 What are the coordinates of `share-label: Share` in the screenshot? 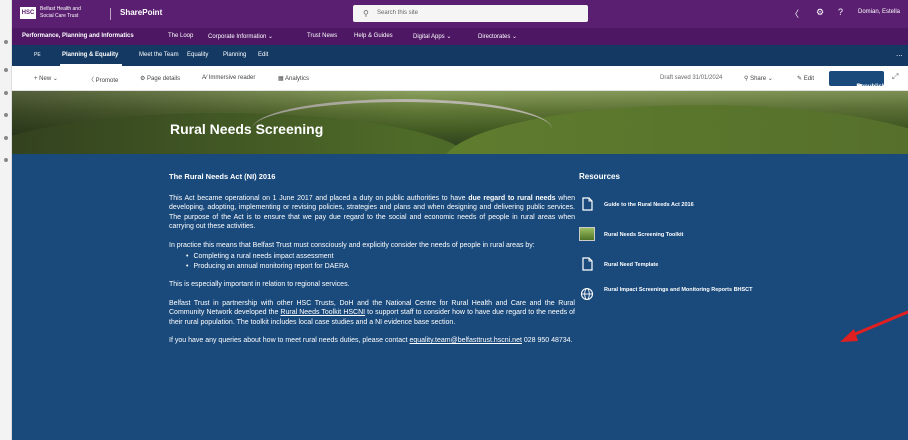 It's located at (758, 79).